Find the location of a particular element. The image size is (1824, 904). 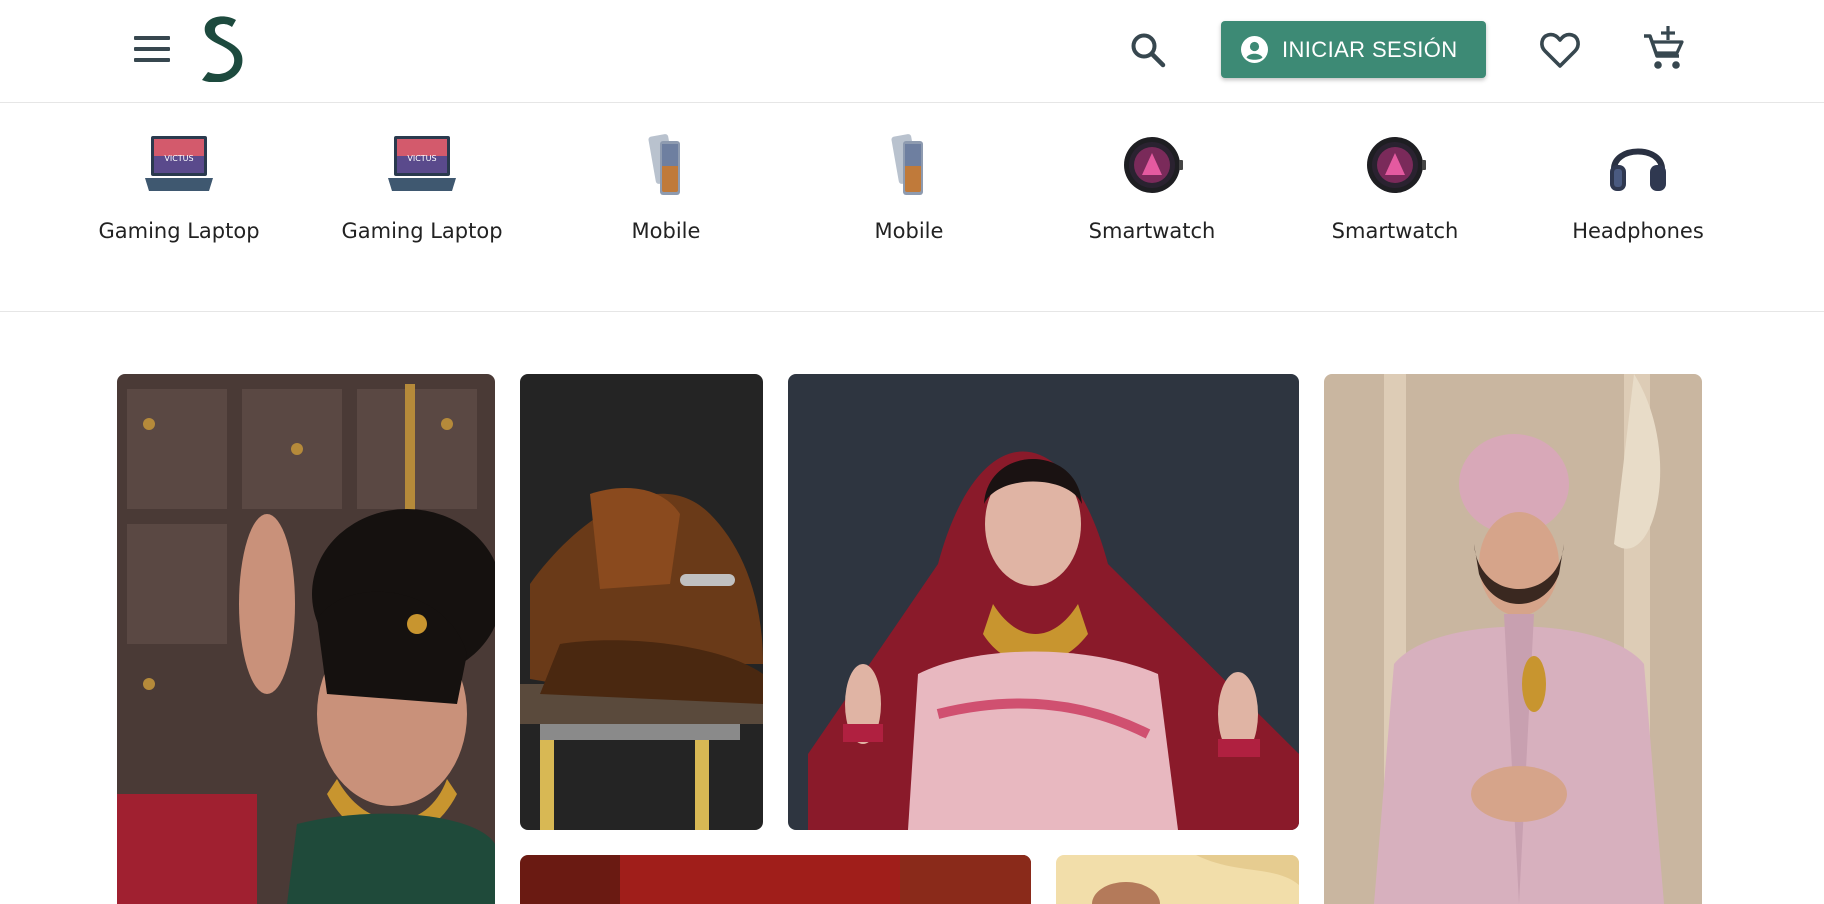

headphones-icon is located at coordinates (1638, 169).